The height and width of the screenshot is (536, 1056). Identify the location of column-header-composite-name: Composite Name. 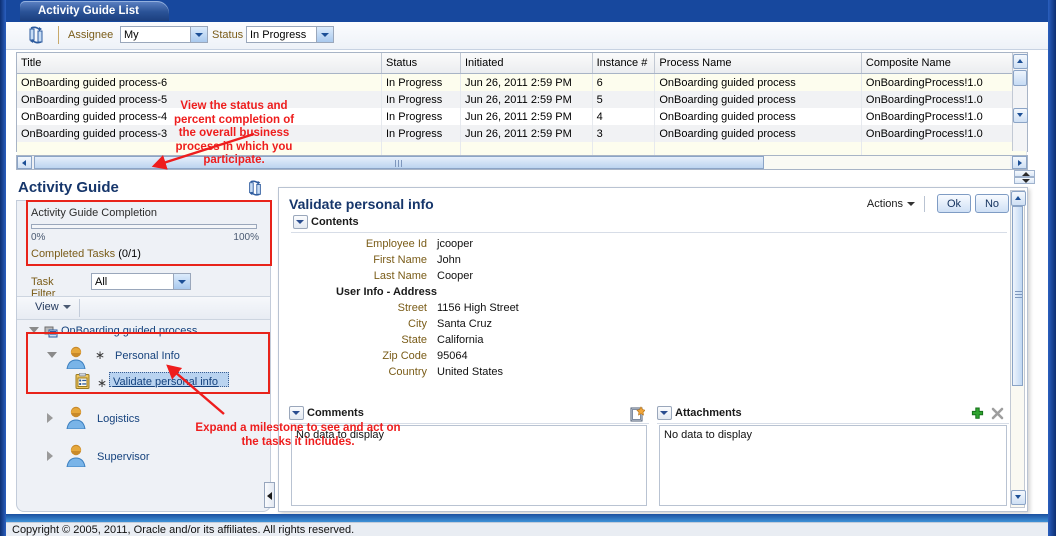
(944, 63).